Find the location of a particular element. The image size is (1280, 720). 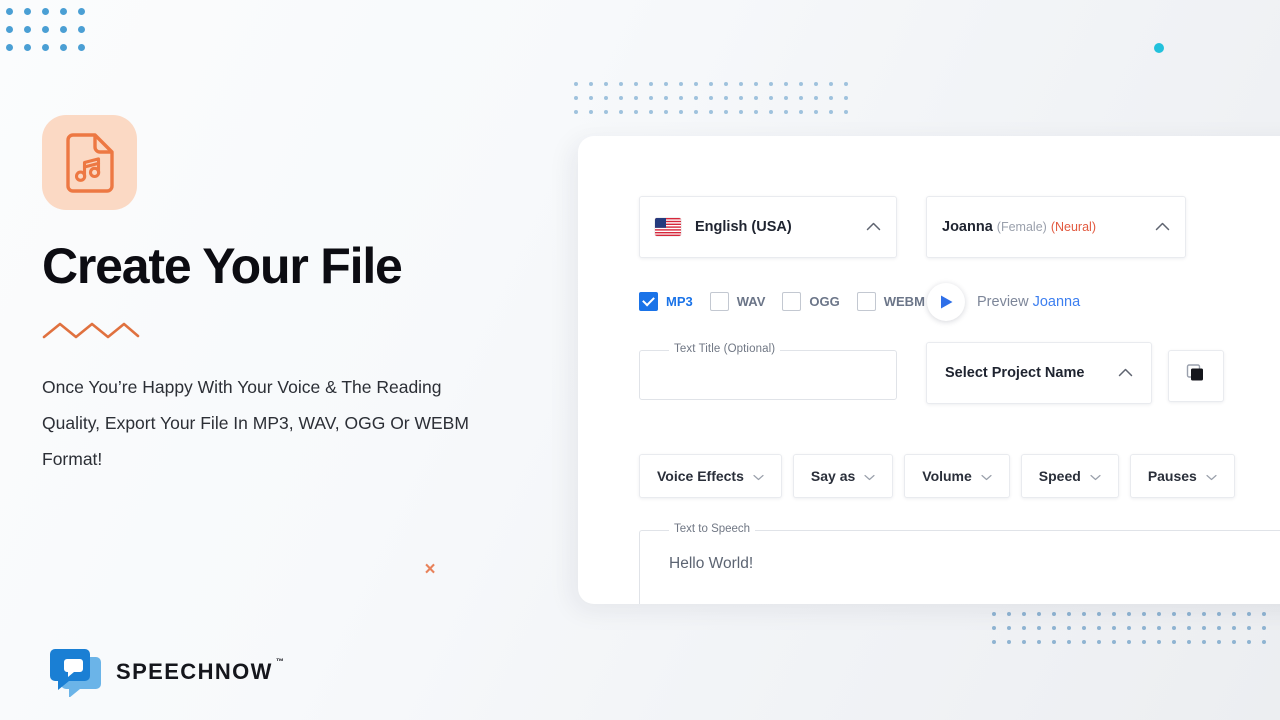

preview-label: Preview Joanna is located at coordinates (1028, 302).